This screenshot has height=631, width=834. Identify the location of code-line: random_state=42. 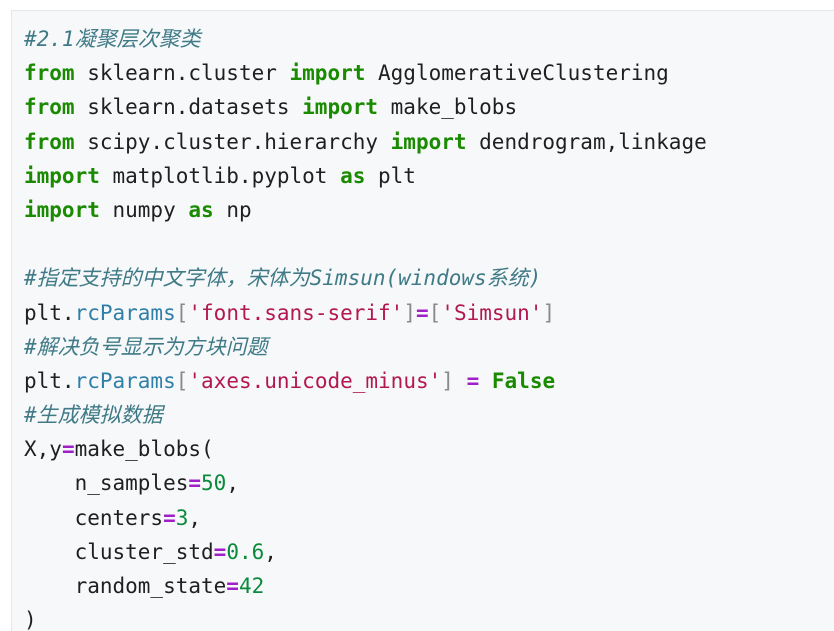
(429, 586).